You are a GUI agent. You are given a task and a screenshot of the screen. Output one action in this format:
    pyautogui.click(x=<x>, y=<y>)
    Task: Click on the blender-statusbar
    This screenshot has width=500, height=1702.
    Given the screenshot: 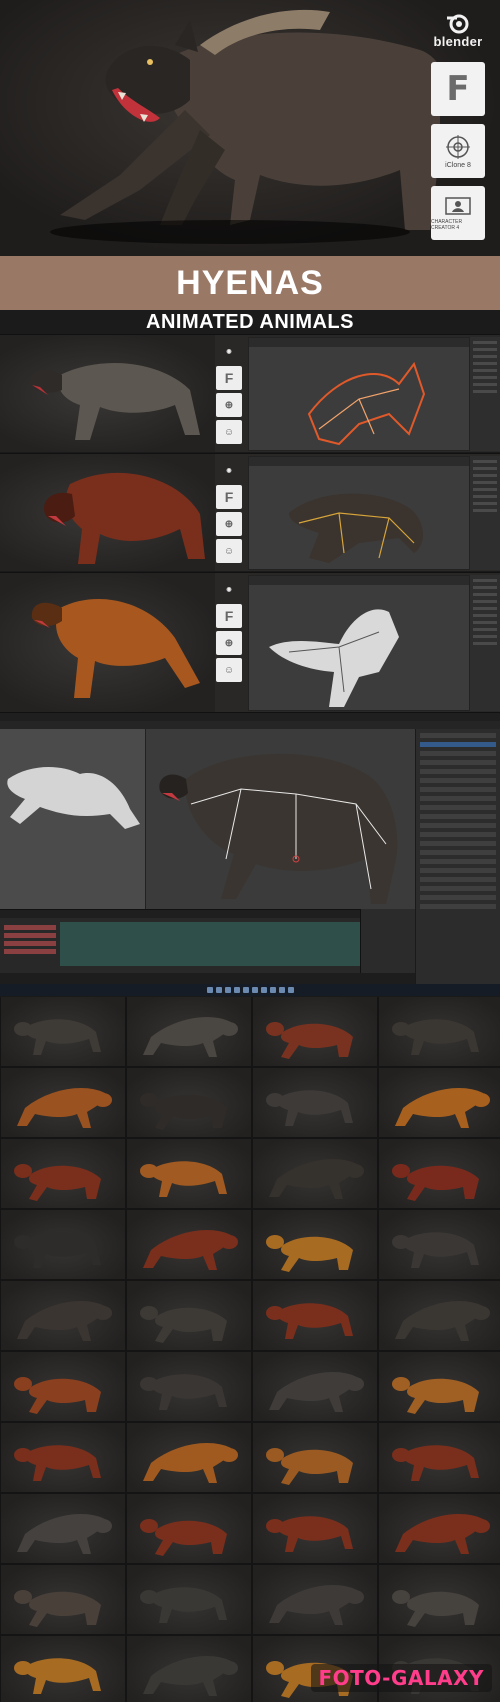 What is the action you would take?
    pyautogui.click(x=207, y=978)
    